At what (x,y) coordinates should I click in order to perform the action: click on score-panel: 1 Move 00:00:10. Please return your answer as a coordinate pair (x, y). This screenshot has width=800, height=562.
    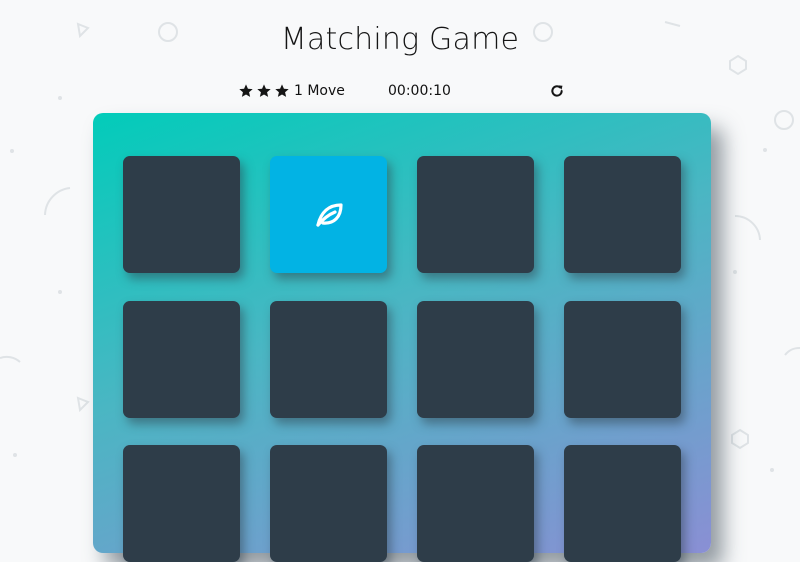
    Looking at the image, I should click on (403, 93).